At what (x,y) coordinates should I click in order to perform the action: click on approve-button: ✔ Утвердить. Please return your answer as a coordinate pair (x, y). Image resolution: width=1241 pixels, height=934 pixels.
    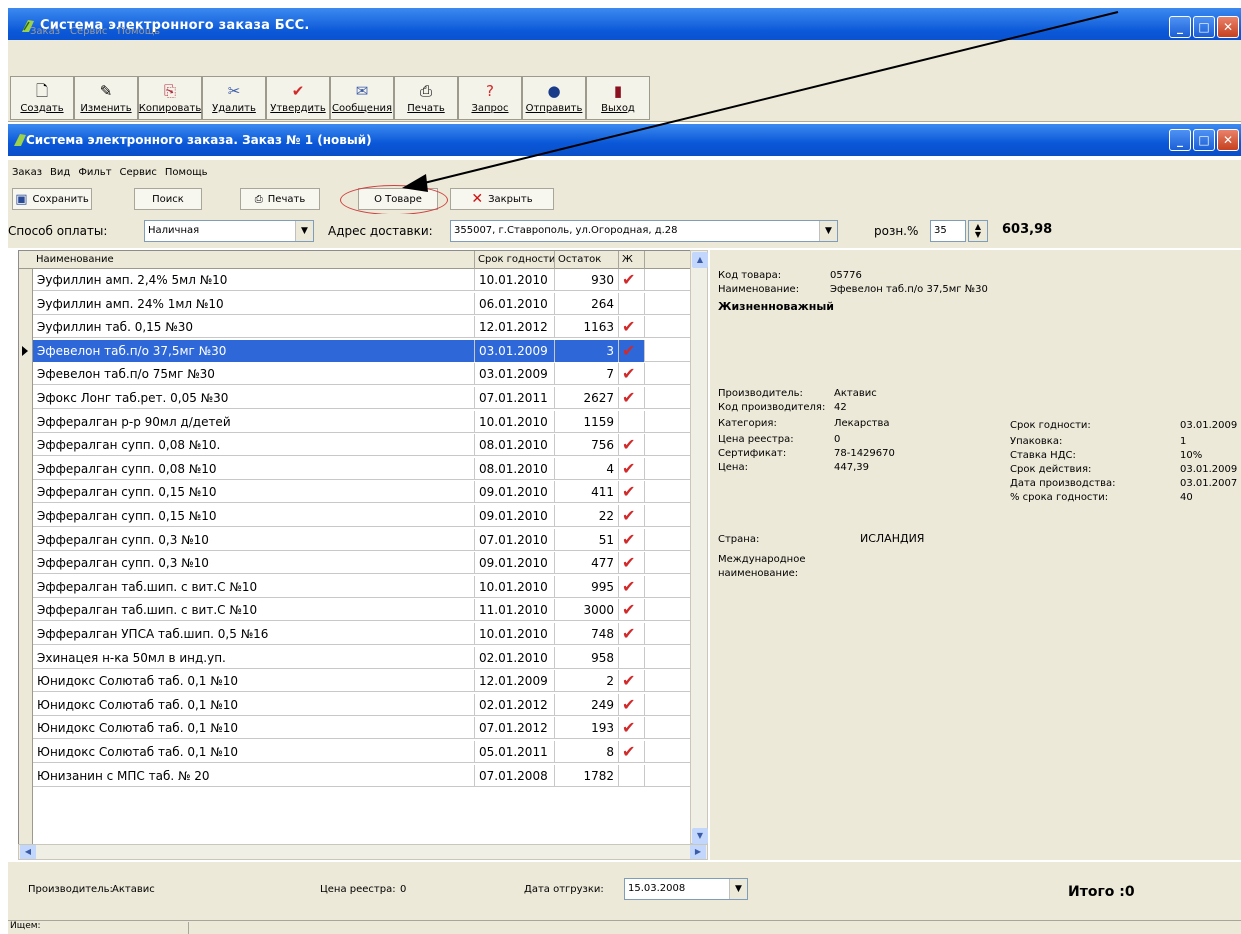
    Looking at the image, I should click on (298, 98).